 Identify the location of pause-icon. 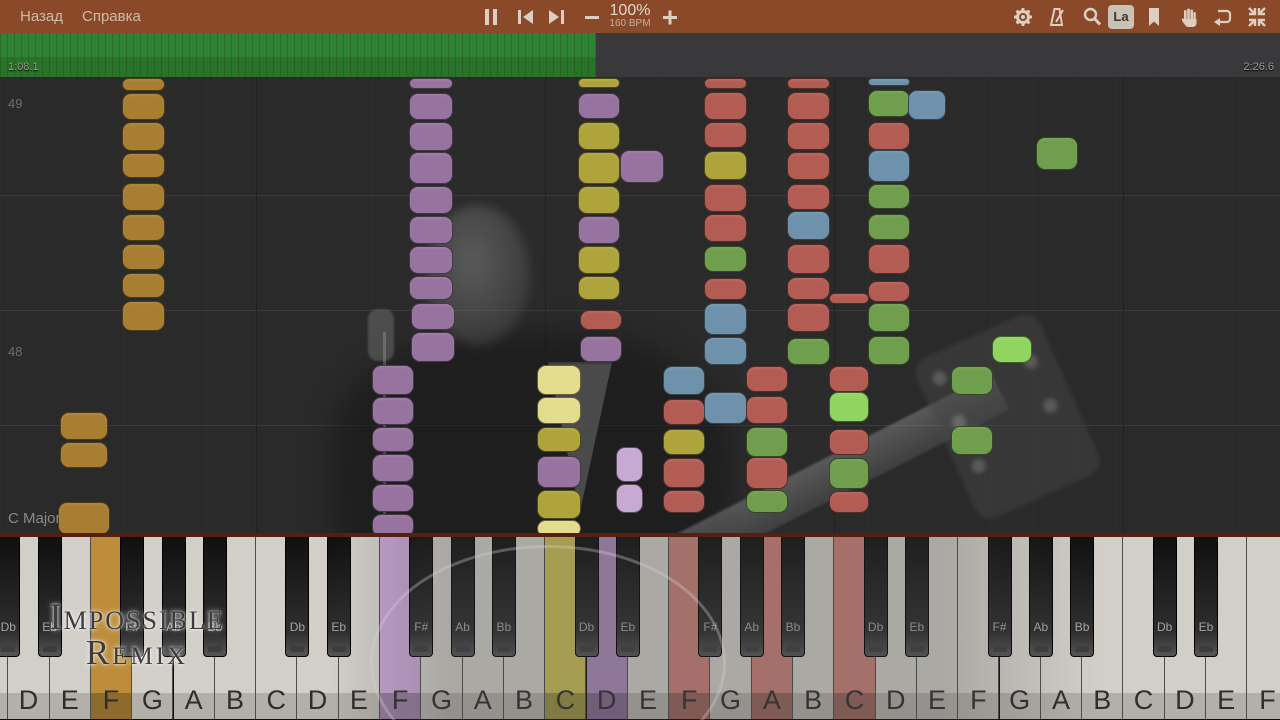
(491, 17).